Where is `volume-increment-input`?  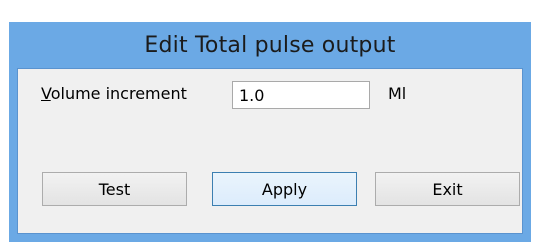
volume-increment-input is located at coordinates (301, 95).